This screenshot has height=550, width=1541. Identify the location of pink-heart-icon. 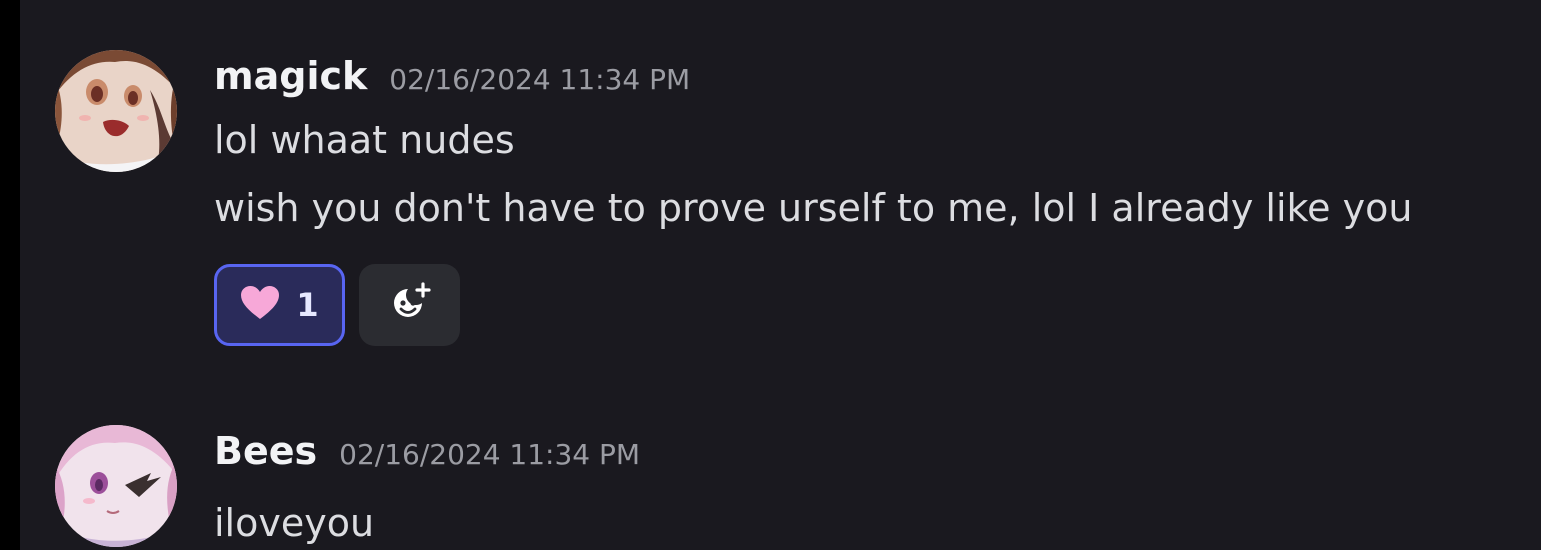
(260, 305).